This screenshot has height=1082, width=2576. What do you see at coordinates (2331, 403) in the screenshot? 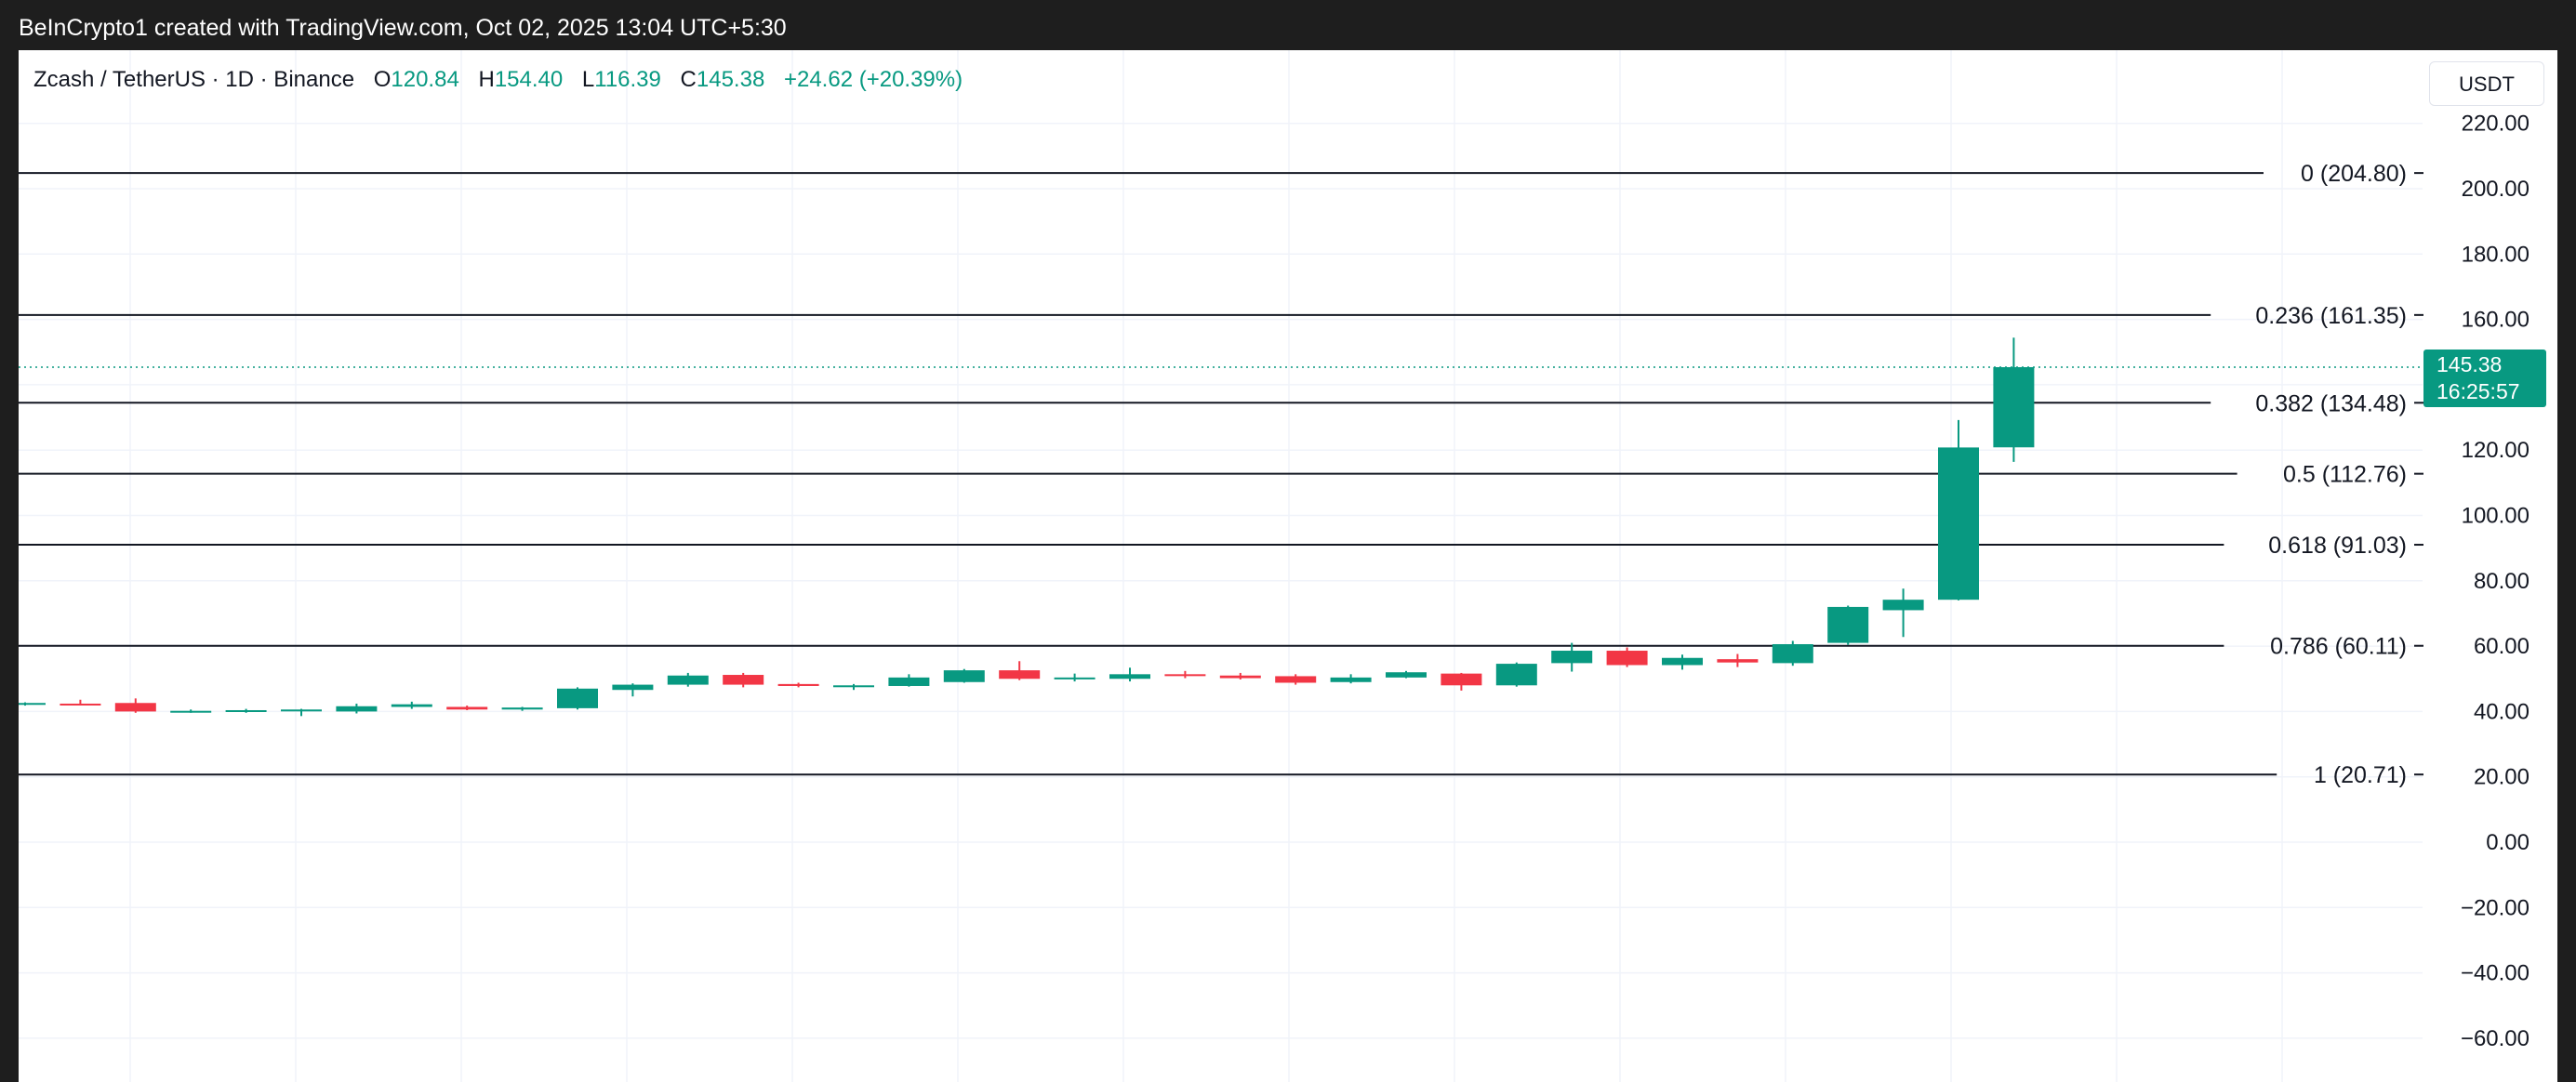
I see `fib-level-label: 0.382 (134.48)` at bounding box center [2331, 403].